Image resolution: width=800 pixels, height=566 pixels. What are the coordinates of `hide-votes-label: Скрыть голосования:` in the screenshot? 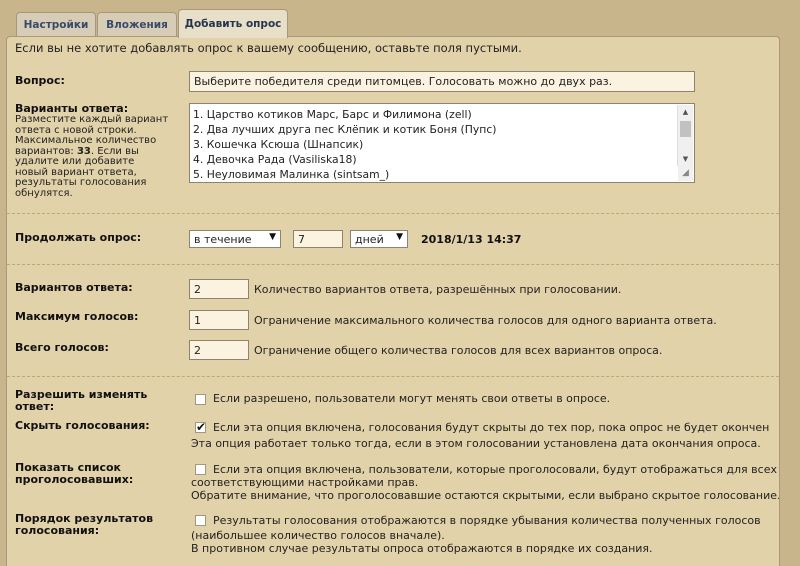 It's located at (82, 425).